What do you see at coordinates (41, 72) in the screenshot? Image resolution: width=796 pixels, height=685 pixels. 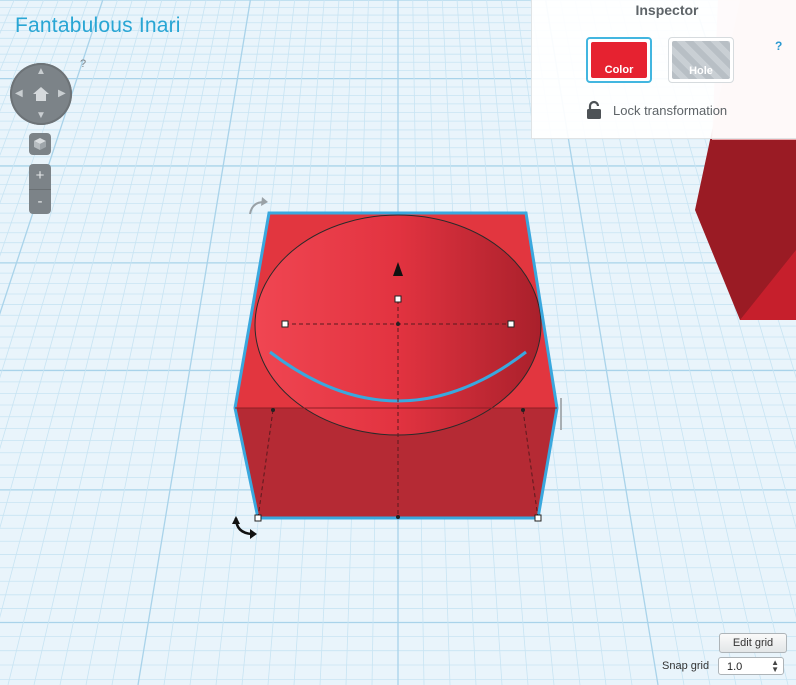 I see `pan-up-icon: ▲` at bounding box center [41, 72].